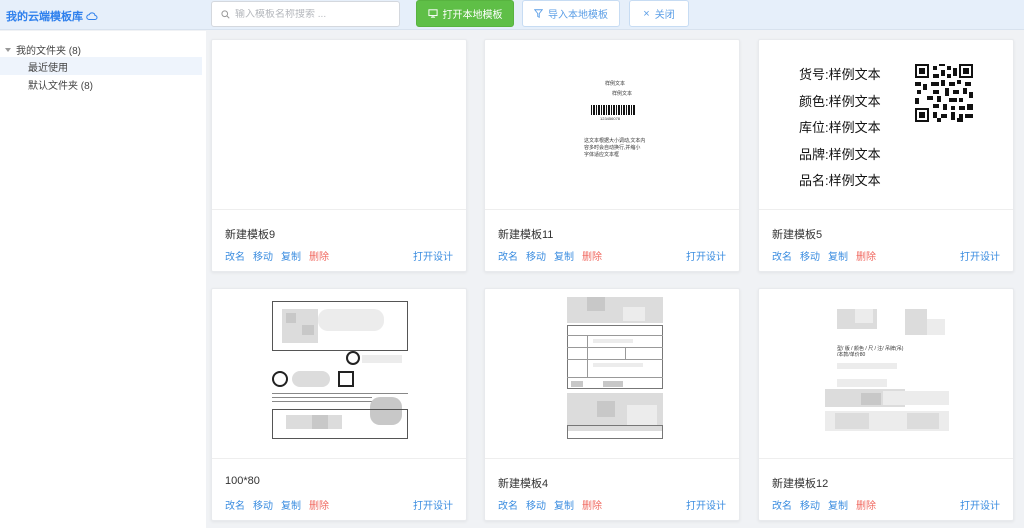  I want to click on preview-field: 品牌:样例文本, so click(840, 154).